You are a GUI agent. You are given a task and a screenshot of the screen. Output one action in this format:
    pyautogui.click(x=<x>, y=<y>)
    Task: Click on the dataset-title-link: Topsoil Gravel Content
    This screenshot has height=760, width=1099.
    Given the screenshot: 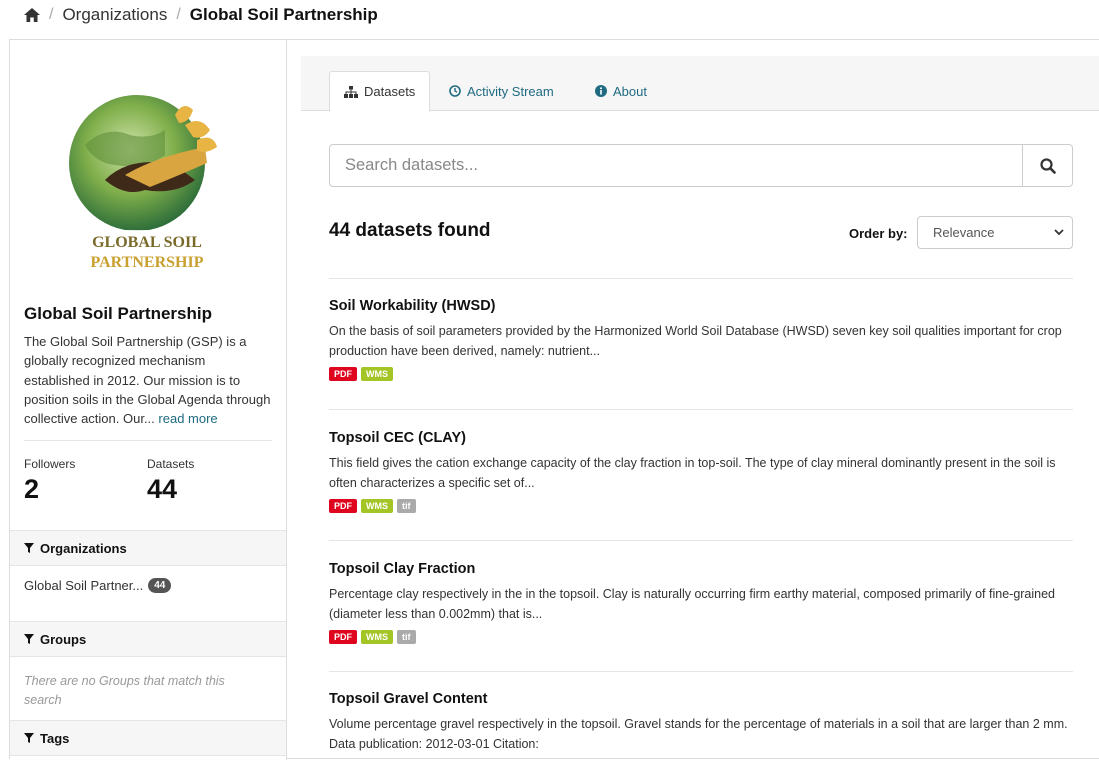 What is the action you would take?
    pyautogui.click(x=701, y=699)
    